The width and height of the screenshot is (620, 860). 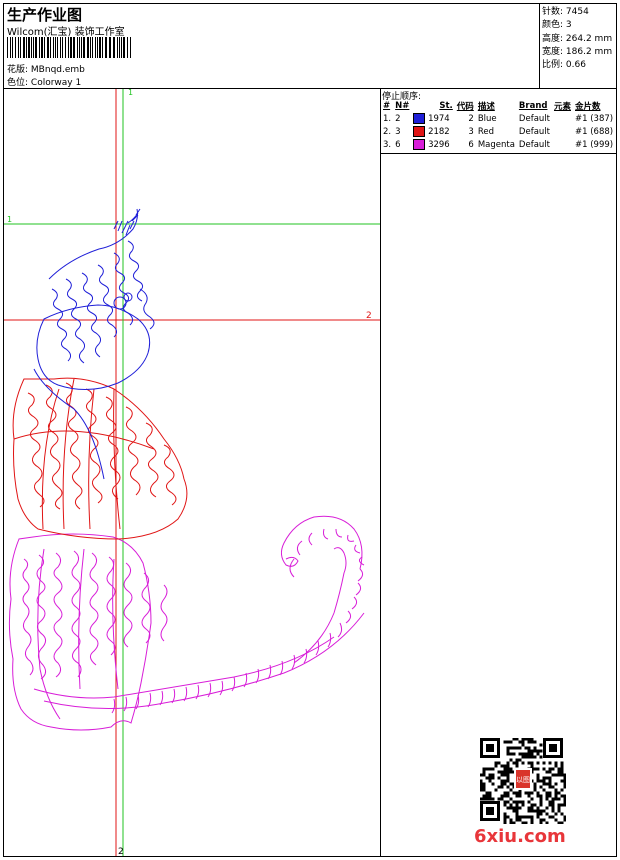 I want to click on seal-text: 以图, so click(x=523, y=780).